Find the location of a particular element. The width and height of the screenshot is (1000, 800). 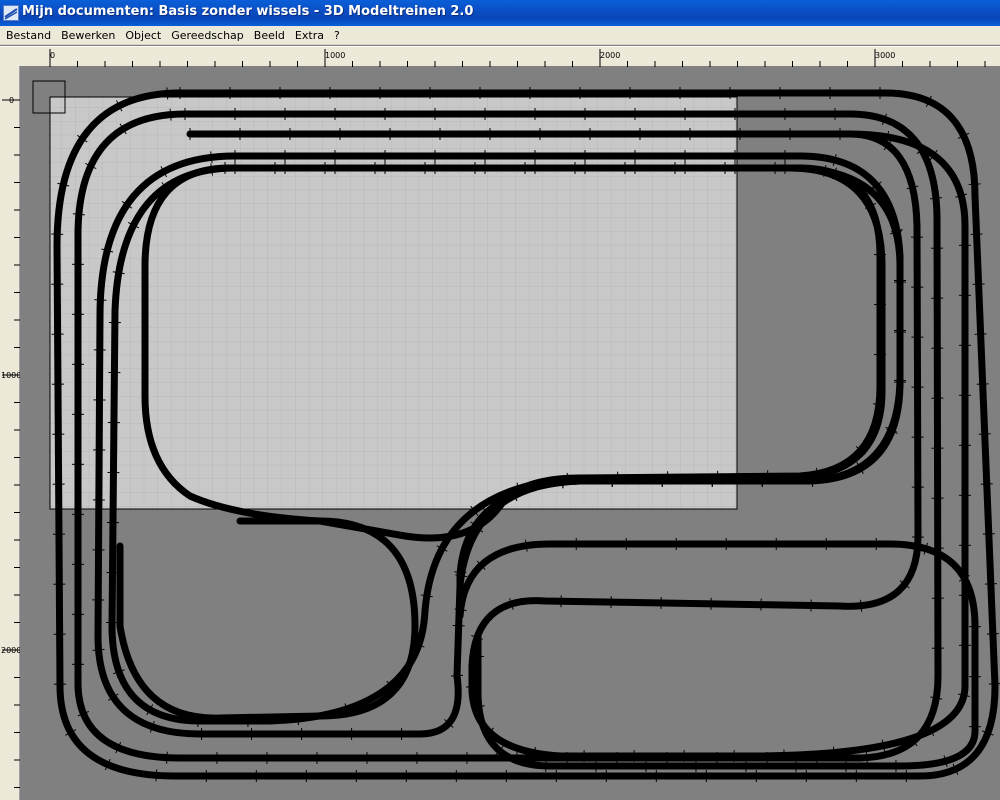

menu-extra: Extra is located at coordinates (309, 36).